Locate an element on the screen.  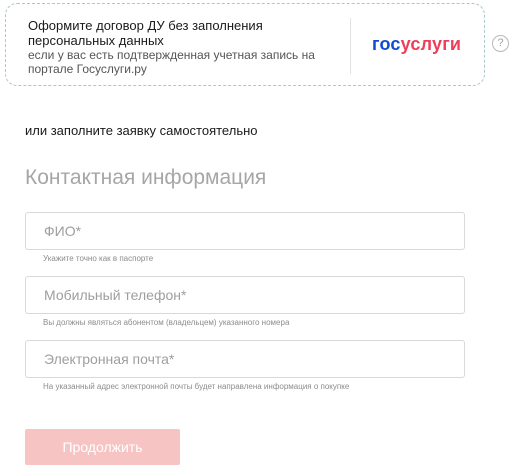
section-title: Контактная информация is located at coordinates (146, 177).